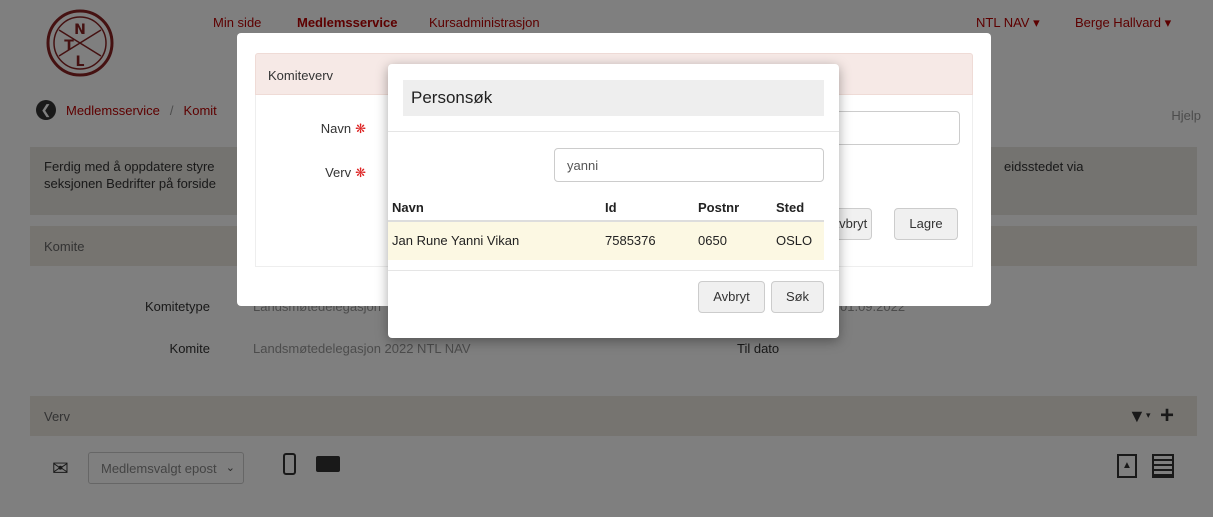 The width and height of the screenshot is (1213, 517). I want to click on person-search-input: yanni, so click(689, 165).